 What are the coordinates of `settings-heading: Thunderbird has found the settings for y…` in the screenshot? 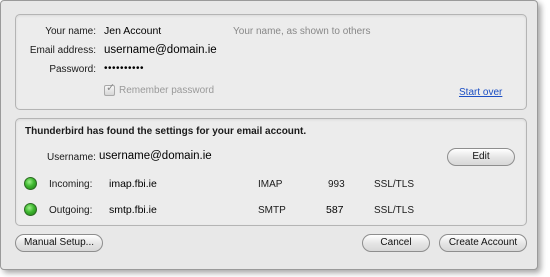 It's located at (166, 131).